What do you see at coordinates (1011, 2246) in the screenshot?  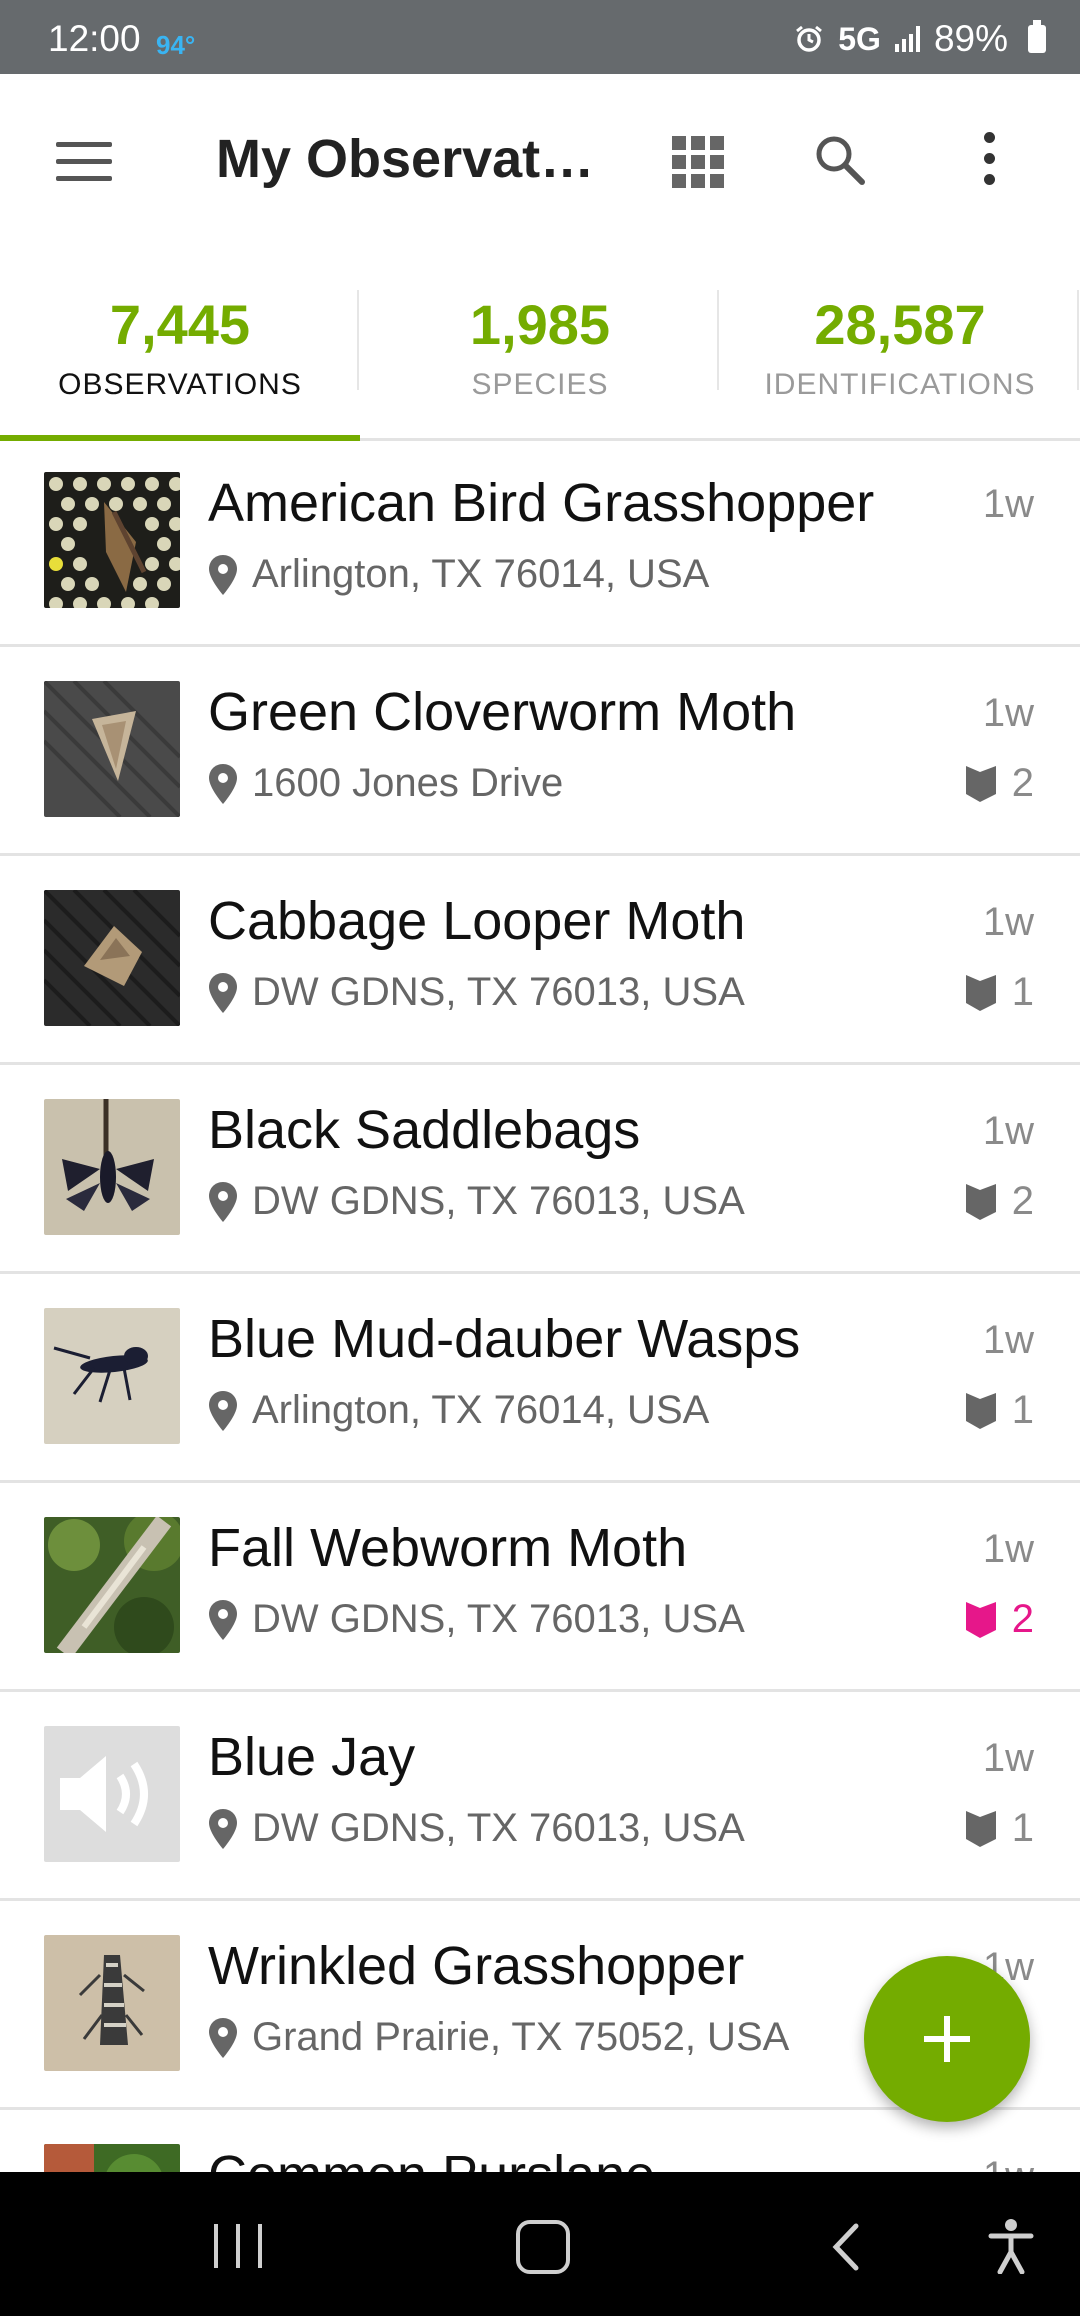 I see `accessibility-icon` at bounding box center [1011, 2246].